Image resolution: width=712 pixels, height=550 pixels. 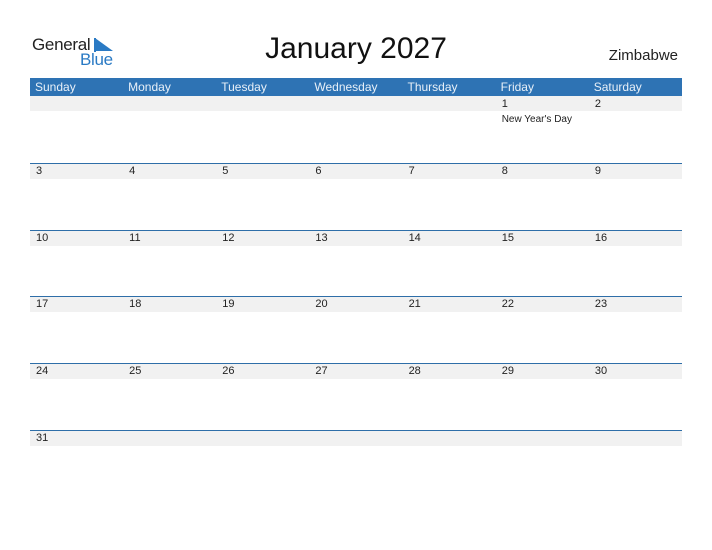 What do you see at coordinates (169, 196) in the screenshot?
I see `day-cell: 4` at bounding box center [169, 196].